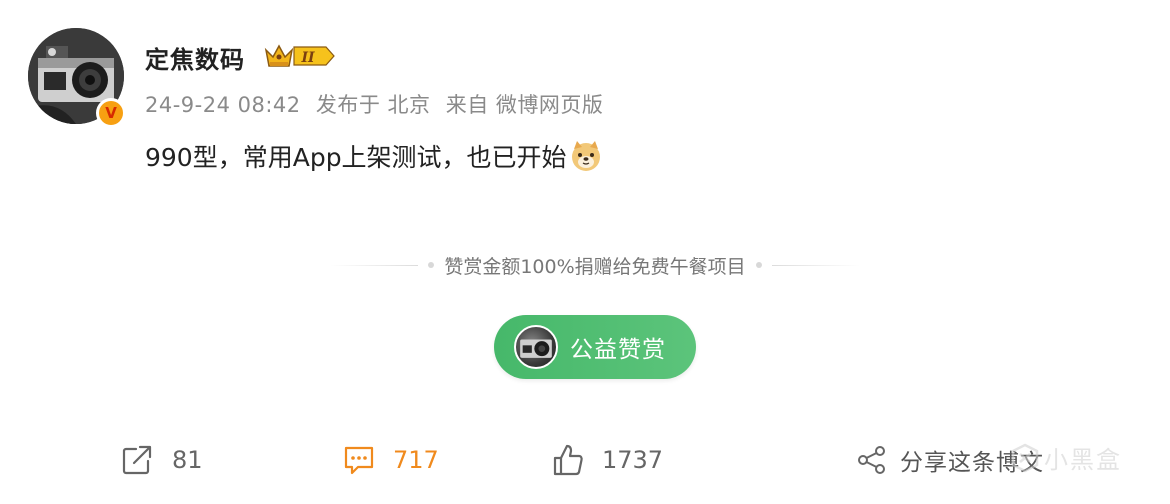 The height and width of the screenshot is (504, 1170). What do you see at coordinates (871, 460) in the screenshot?
I see `share-icon` at bounding box center [871, 460].